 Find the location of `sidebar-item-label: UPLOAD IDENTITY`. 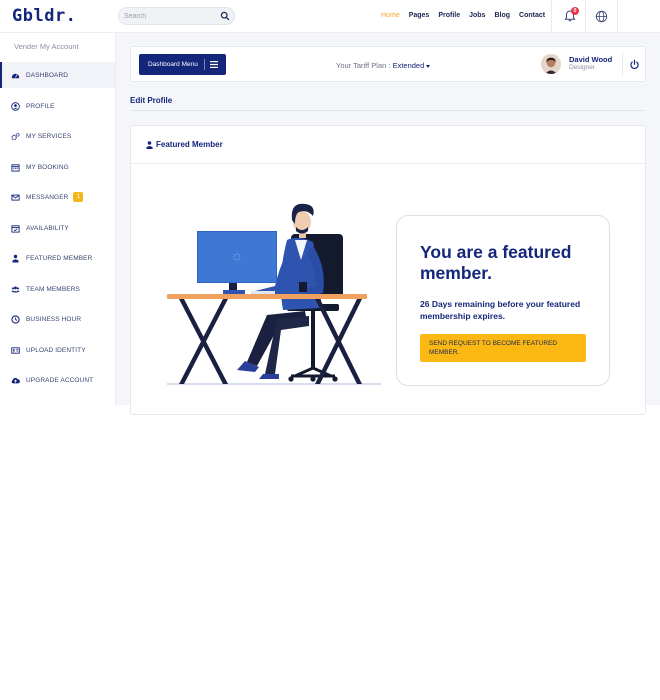

sidebar-item-label: UPLOAD IDENTITY is located at coordinates (56, 350).